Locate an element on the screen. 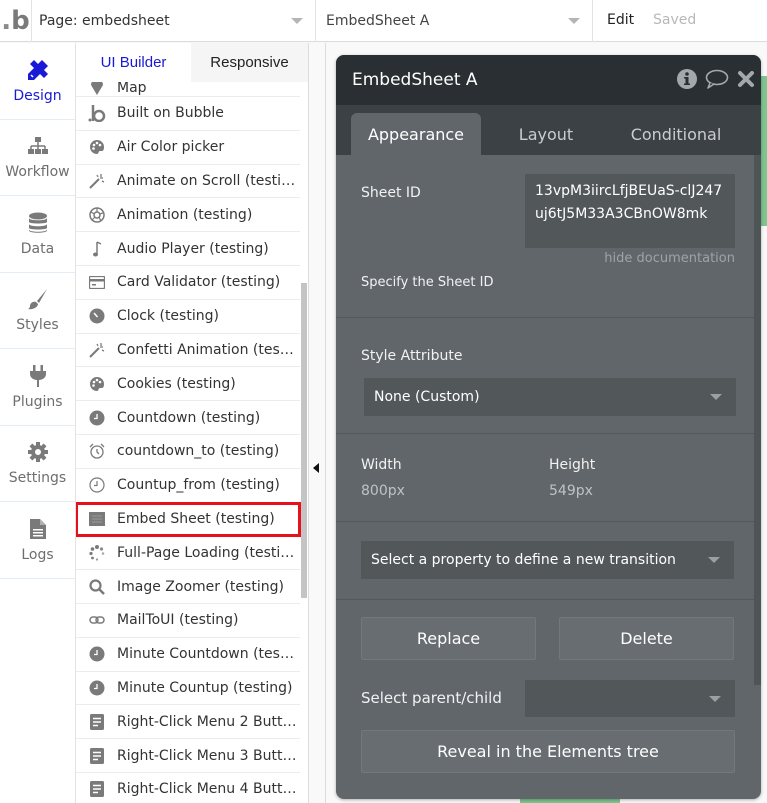  reveal-in-elements-tree-button: Reveal in the Elements tree is located at coordinates (548, 751).